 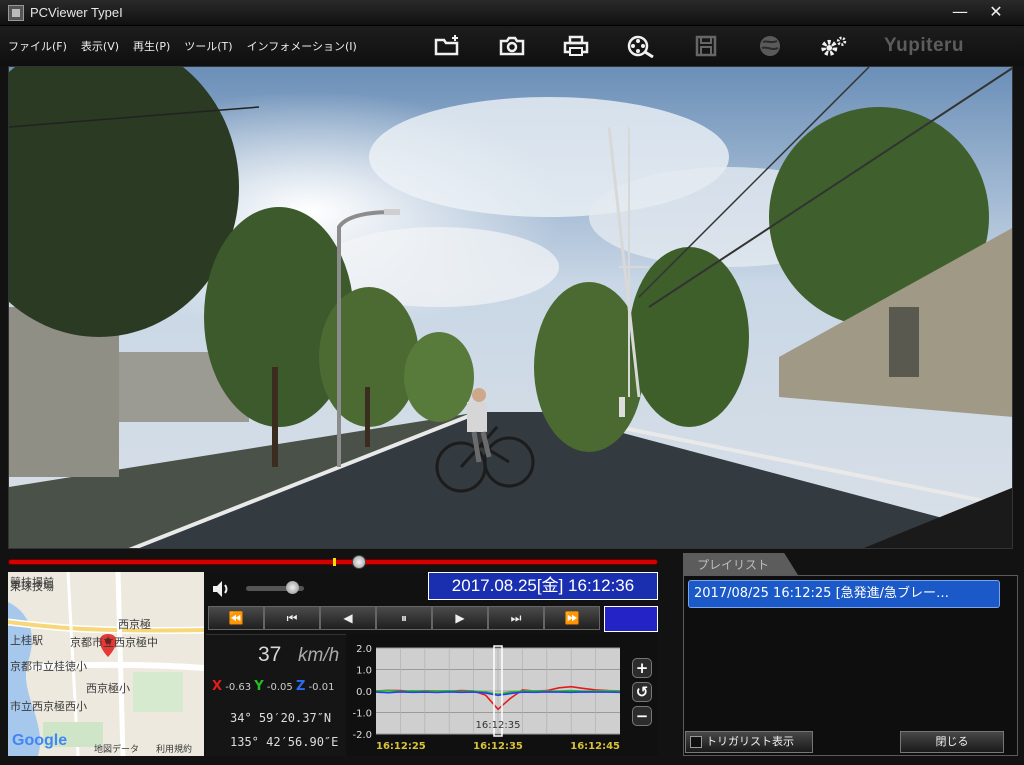 I want to click on rewind-button: ⏪, so click(x=236, y=618).